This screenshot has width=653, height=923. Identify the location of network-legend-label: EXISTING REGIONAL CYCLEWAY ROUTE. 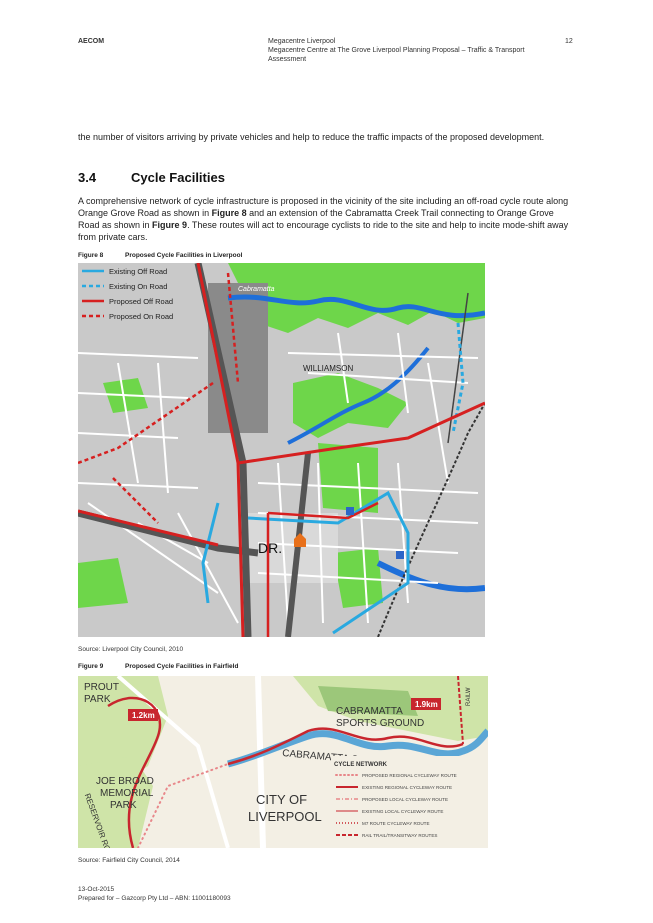
(407, 787).